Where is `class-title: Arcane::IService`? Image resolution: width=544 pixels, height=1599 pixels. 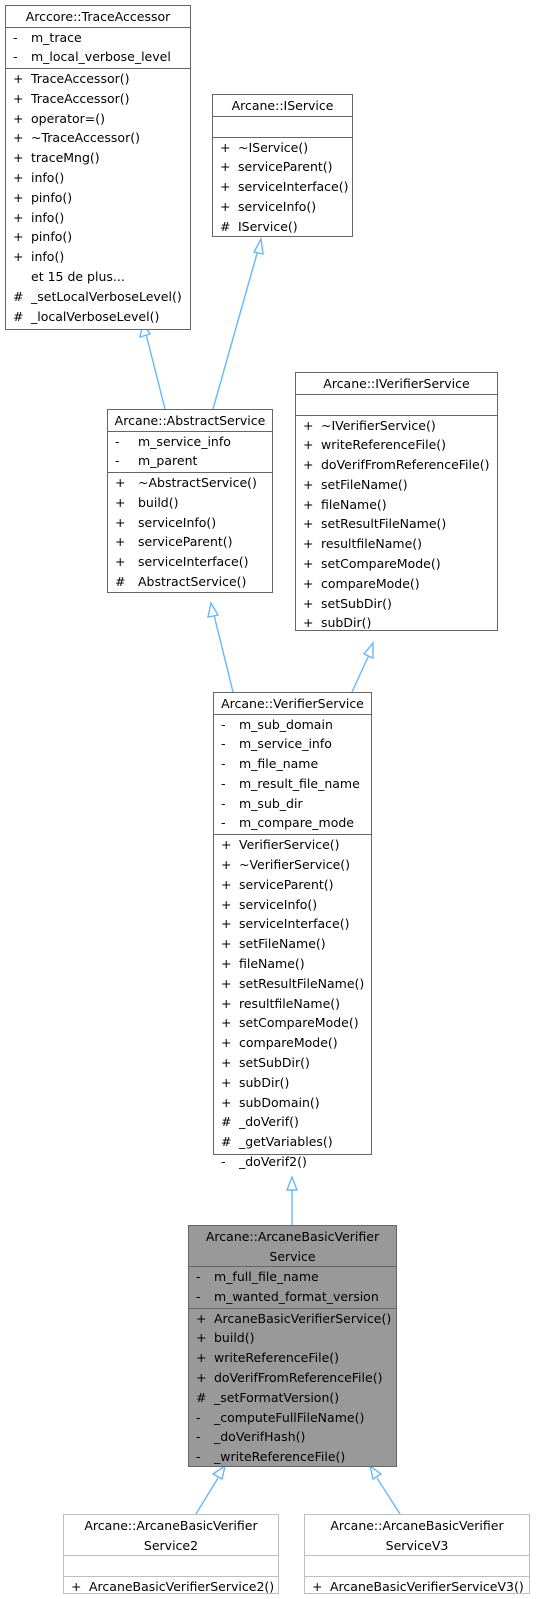
class-title: Arcane::IService is located at coordinates (282, 106).